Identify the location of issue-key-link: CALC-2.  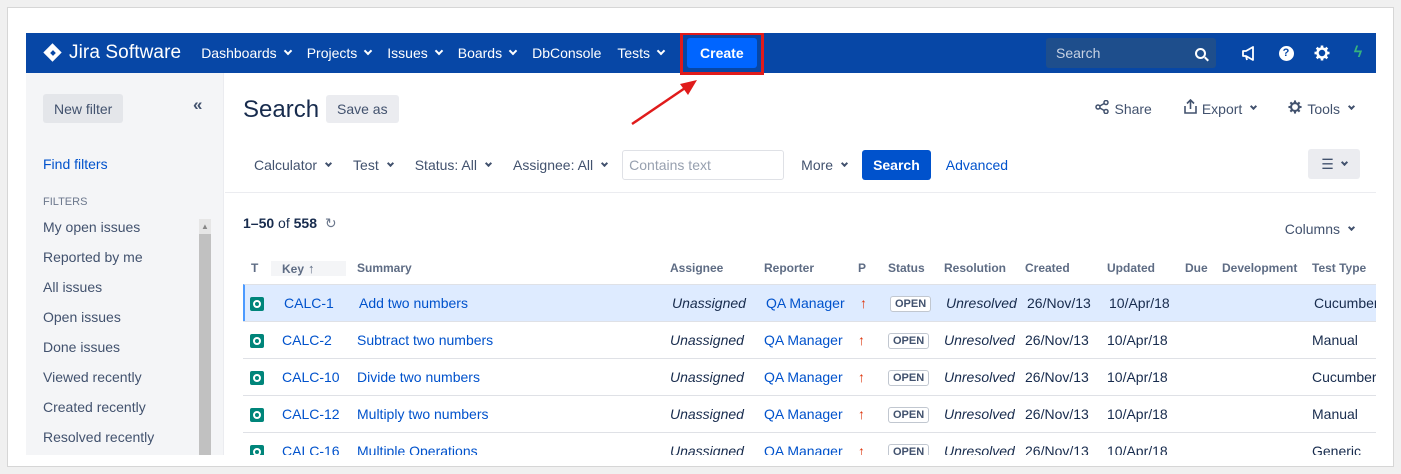
(308, 340).